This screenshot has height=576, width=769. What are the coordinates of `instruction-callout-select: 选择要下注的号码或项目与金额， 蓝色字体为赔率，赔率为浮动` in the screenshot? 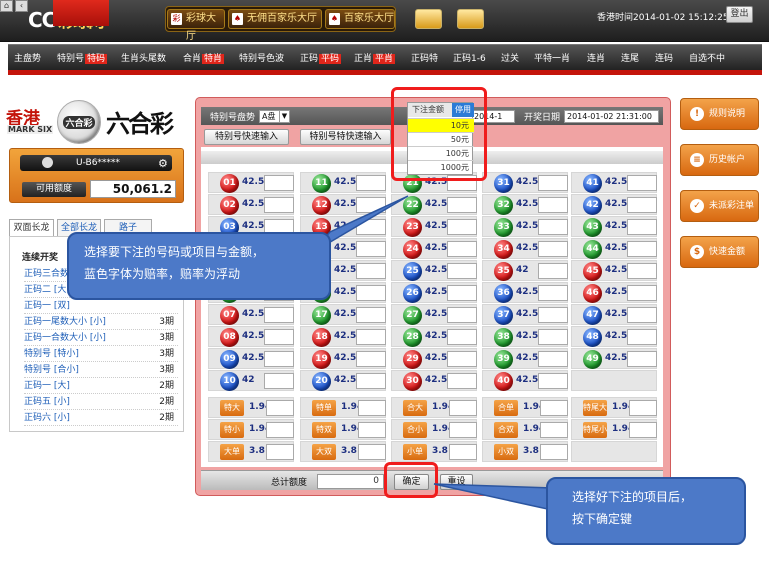 It's located at (199, 266).